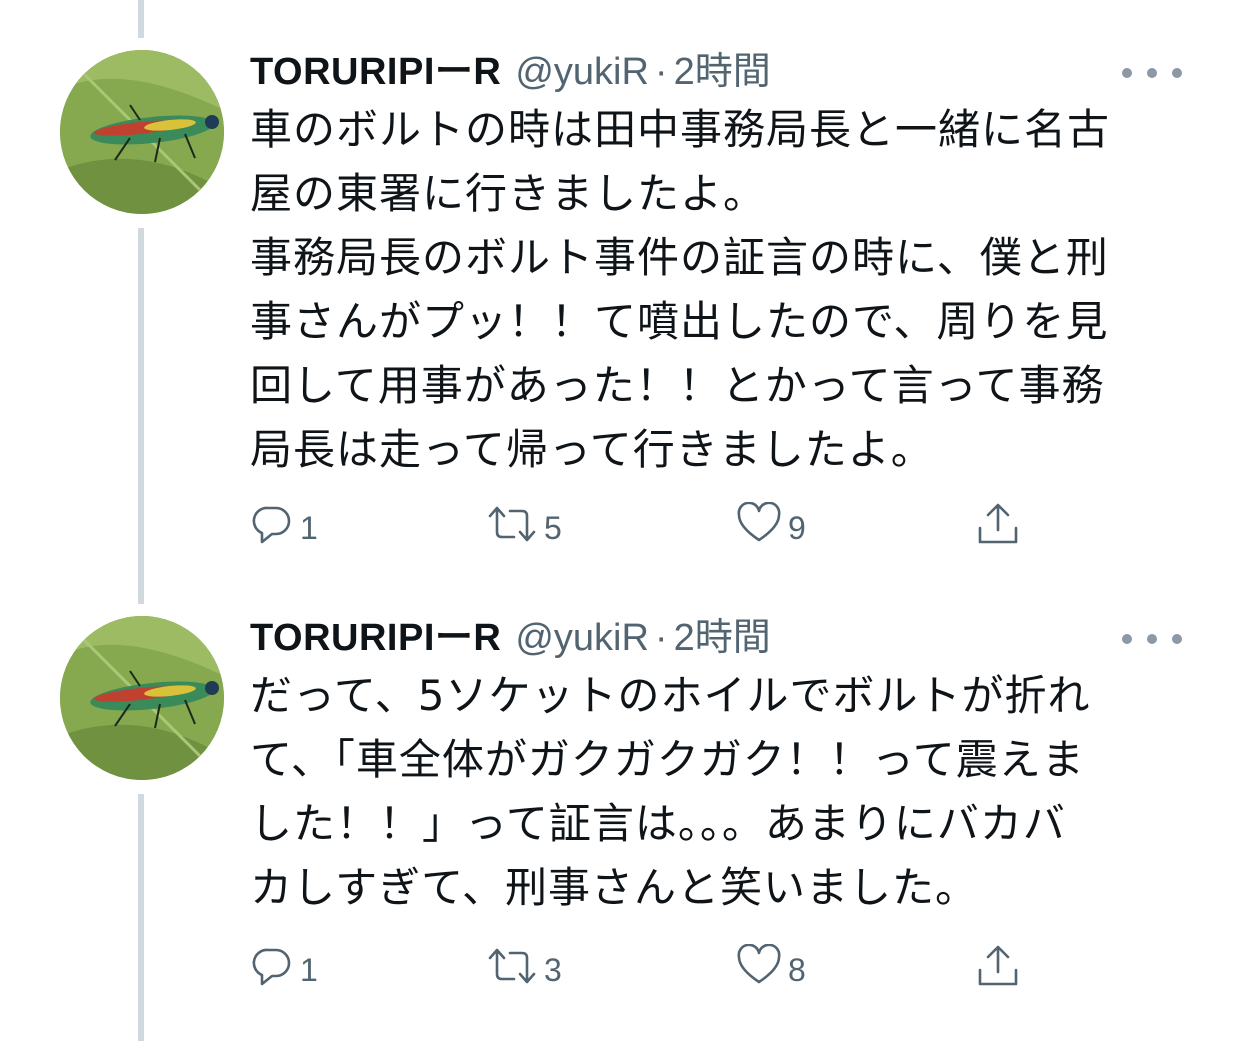 The width and height of the screenshot is (1242, 1041). What do you see at coordinates (553, 969) in the screenshot?
I see `retweet-count: 3` at bounding box center [553, 969].